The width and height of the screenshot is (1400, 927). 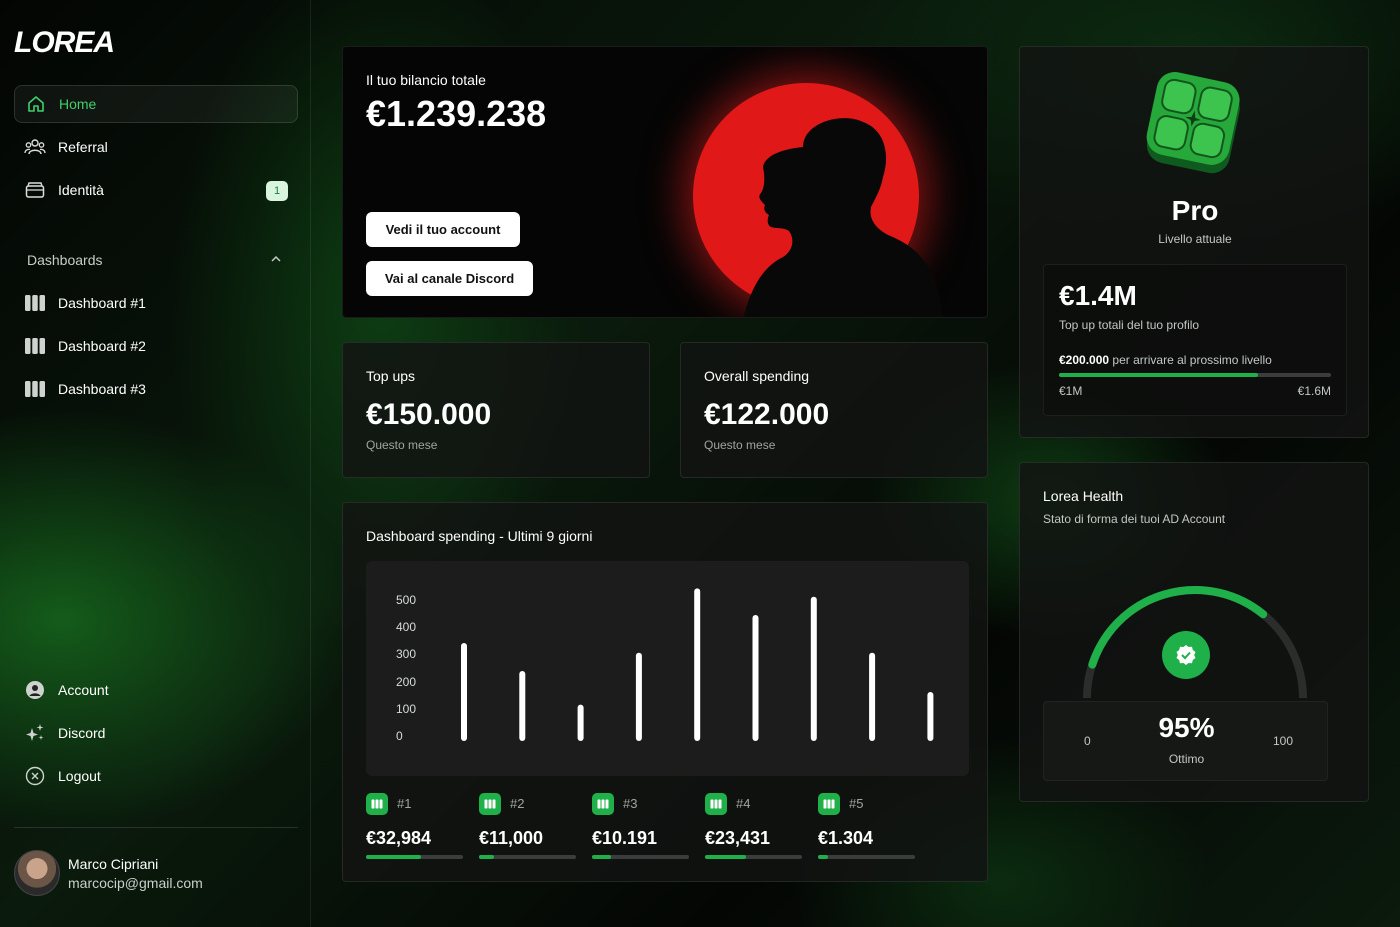 What do you see at coordinates (108, 873) in the screenshot?
I see `user-profile: Marco Cipriani marcocip@gmail.com` at bounding box center [108, 873].